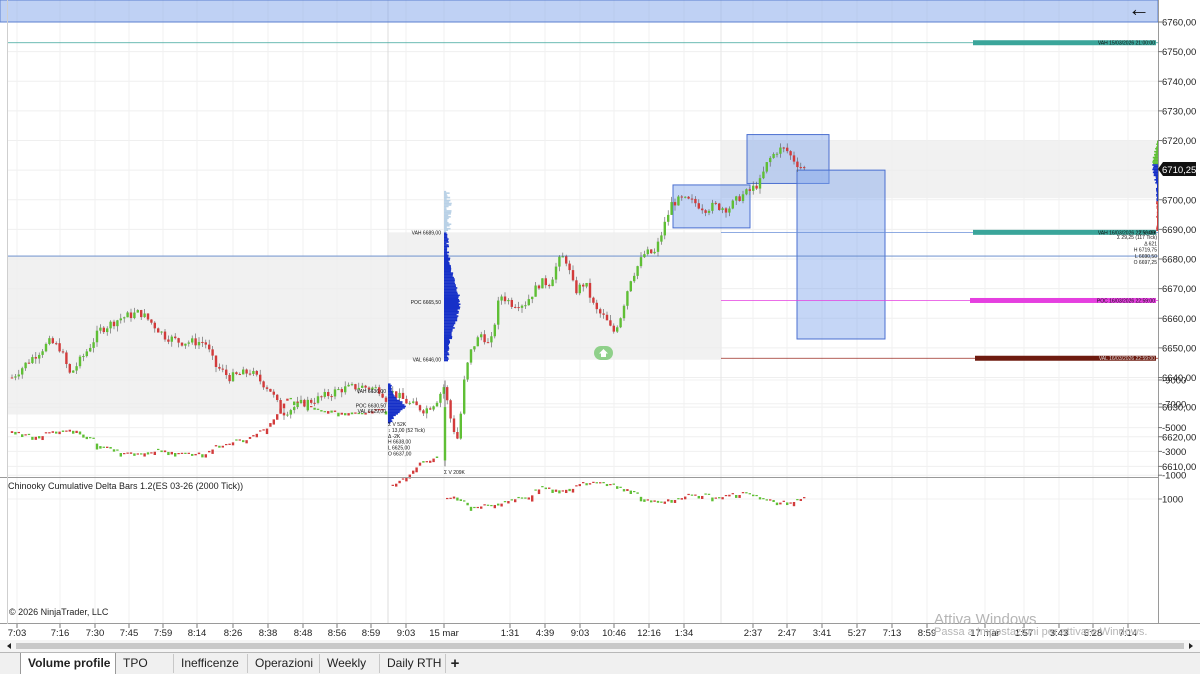  What do you see at coordinates (400, 455) in the screenshot?
I see `profile-stat-label: O 6637,00` at bounding box center [400, 455].